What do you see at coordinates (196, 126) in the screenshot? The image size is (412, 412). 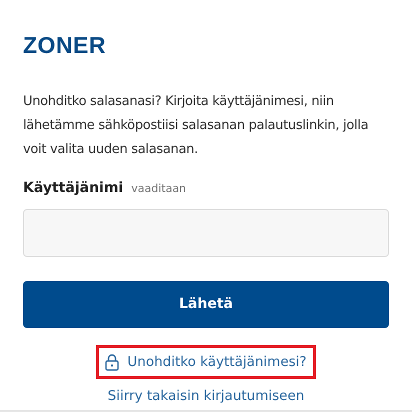 I see `instructions-text: Unohditko salasanasi? Kirjoita käyttäjänimesi, niin lähetämme sähköpostiisi salasanan palautuslinkin, jolla voit valita uuden salasanan.` at bounding box center [196, 126].